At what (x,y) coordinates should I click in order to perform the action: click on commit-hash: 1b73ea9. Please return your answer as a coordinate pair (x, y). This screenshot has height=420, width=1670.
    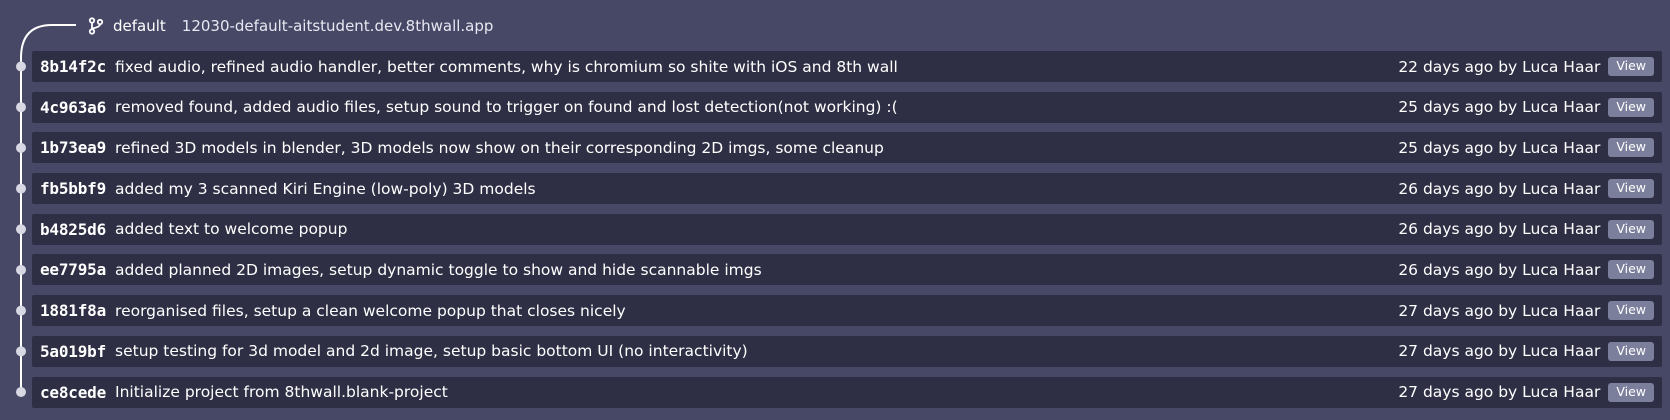
    Looking at the image, I should click on (69, 147).